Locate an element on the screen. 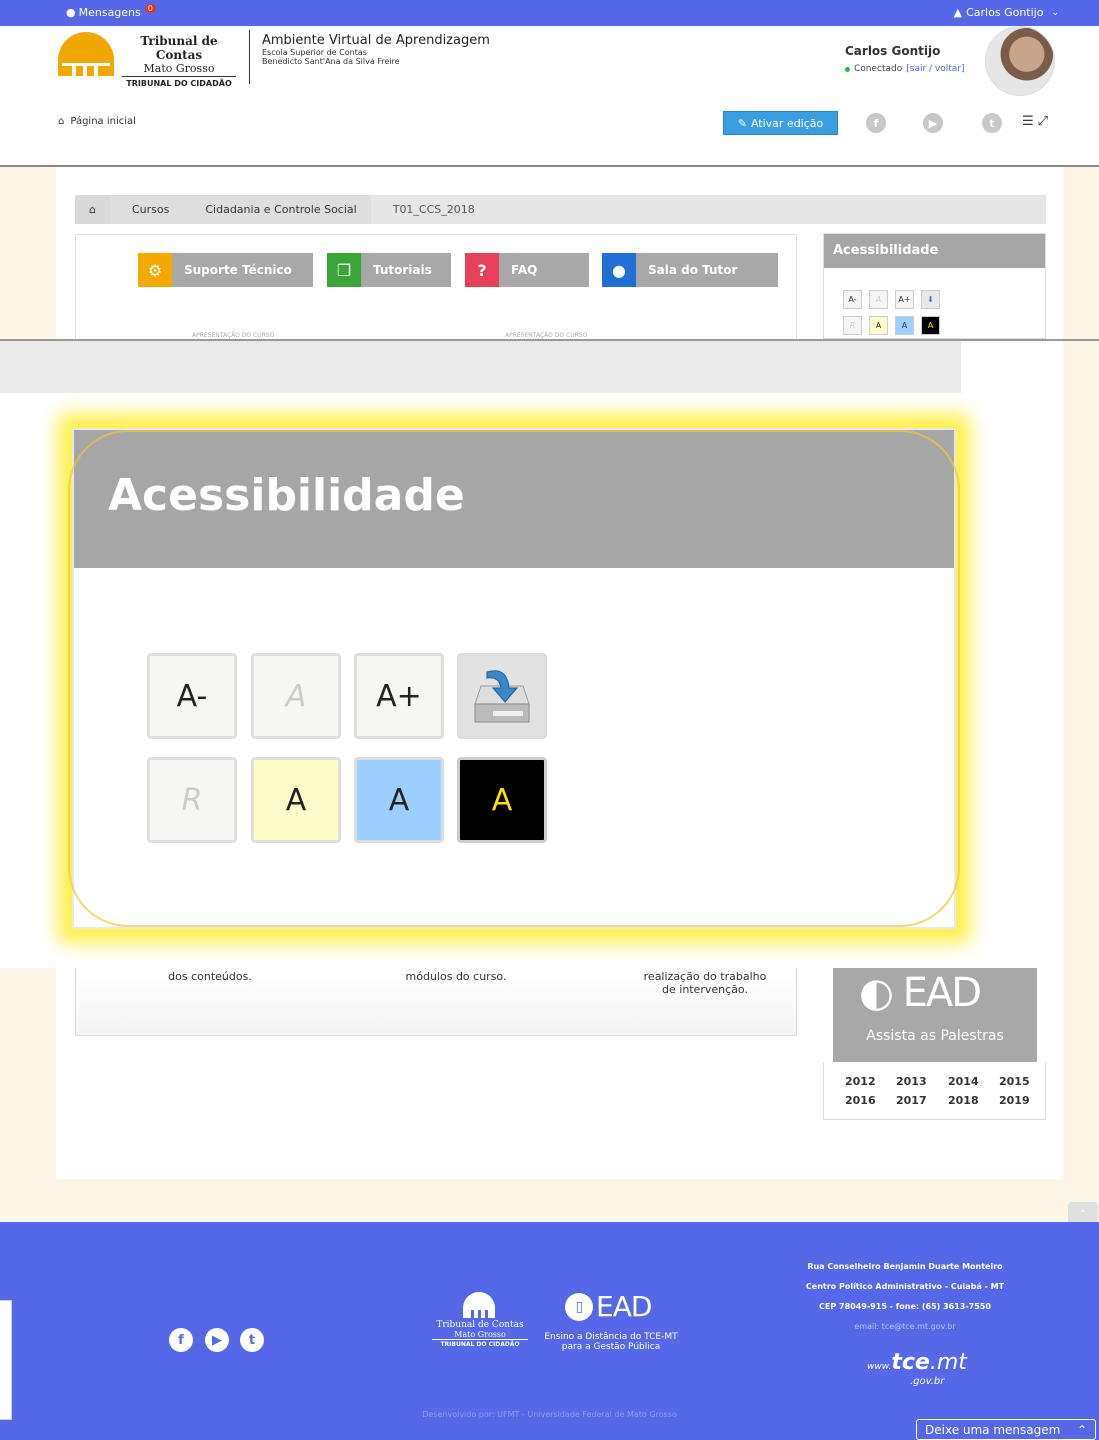 This screenshot has width=1099, height=1440. zoom-top-edge is located at coordinates (549, 340).